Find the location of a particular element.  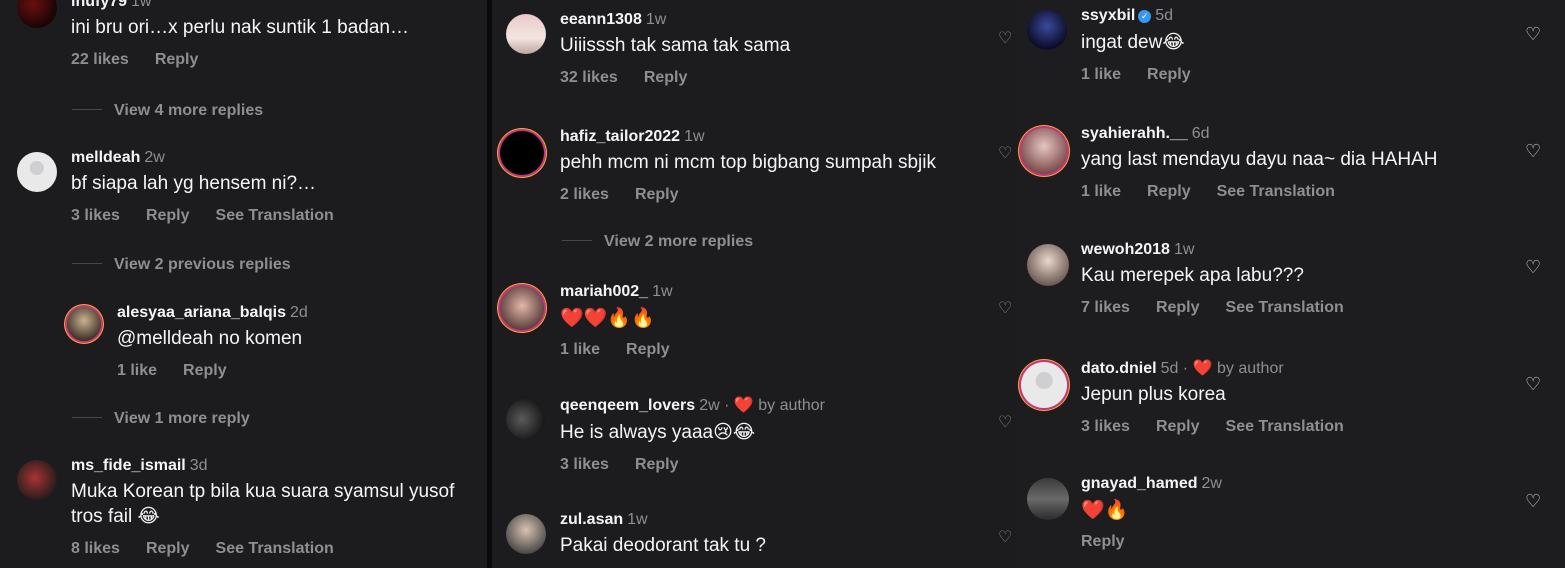

comment-text: yang last mendayu dayu naa~ dia HAHAH is located at coordinates (1259, 159).